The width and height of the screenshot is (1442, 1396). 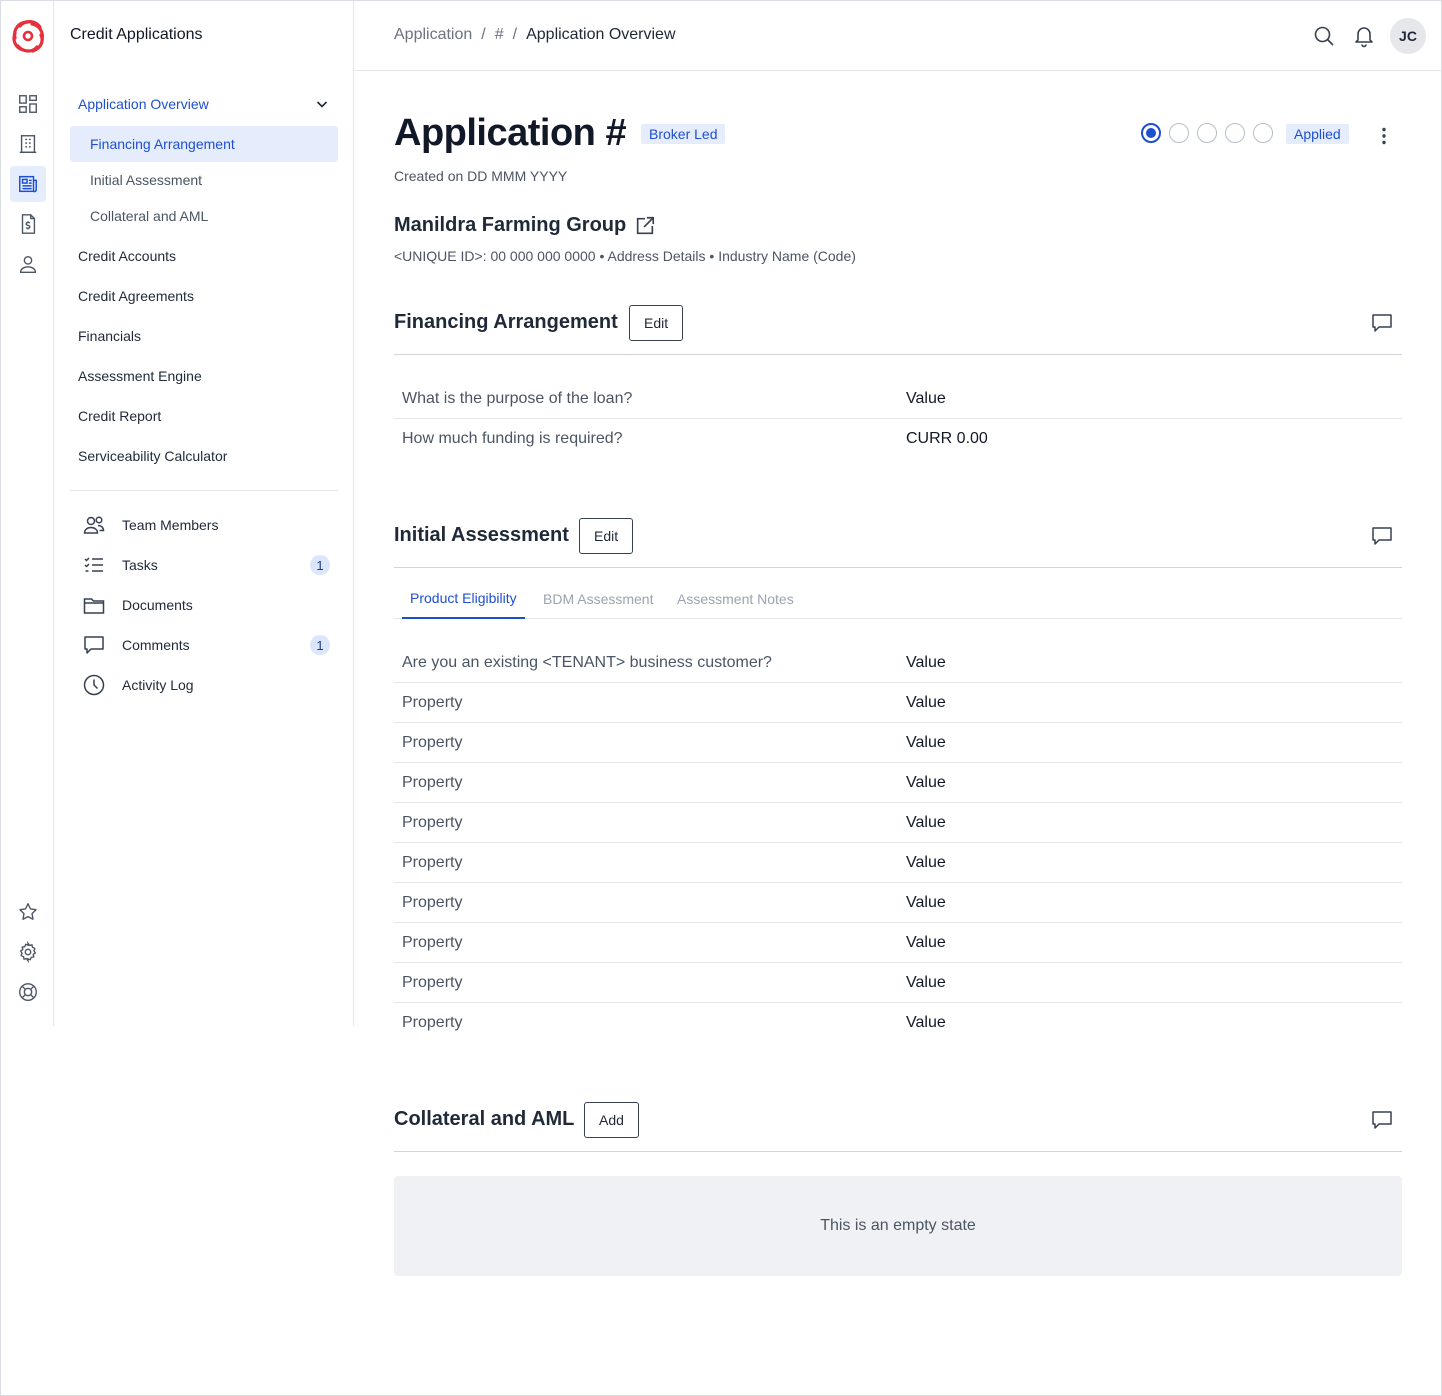 I want to click on tab-product-eligibility: Product Eligibility, so click(x=463, y=598).